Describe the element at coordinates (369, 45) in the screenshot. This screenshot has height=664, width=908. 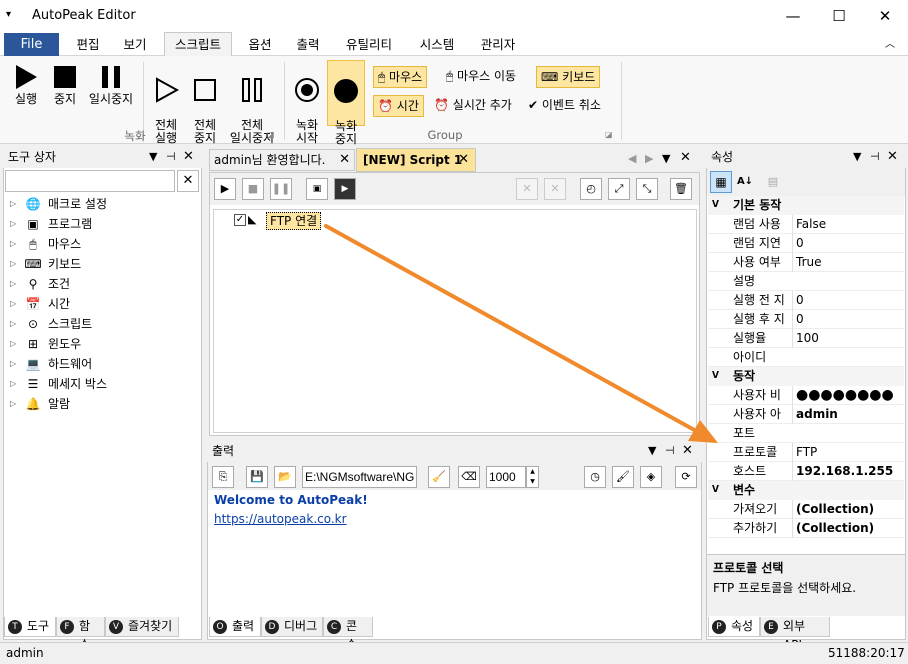
I see `menu-utility: 유틸리티` at that location.